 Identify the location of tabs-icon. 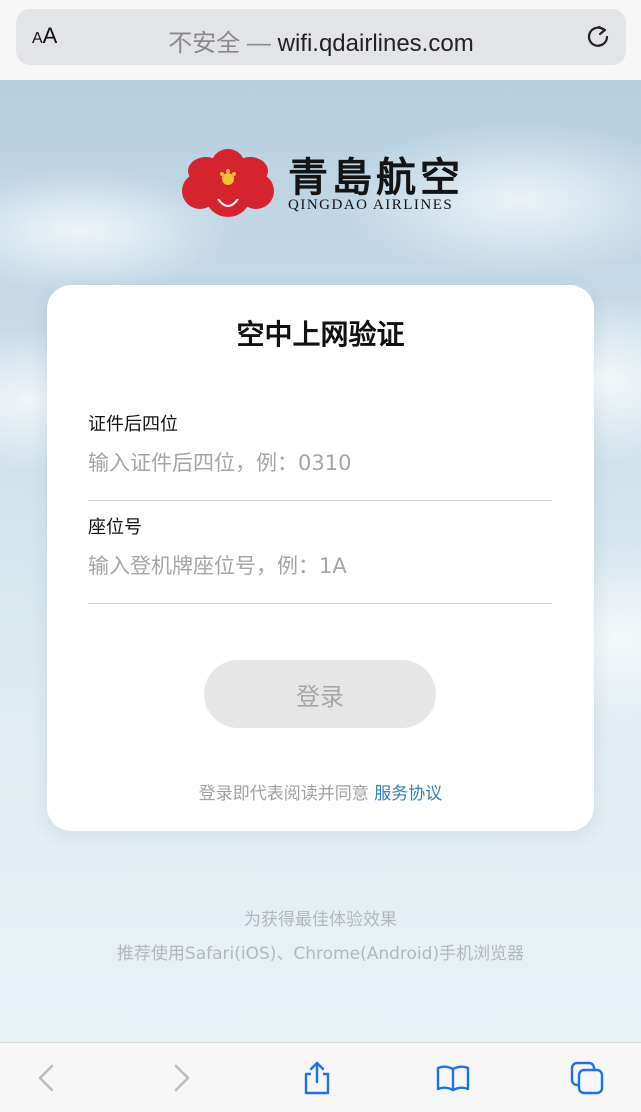
(587, 1078).